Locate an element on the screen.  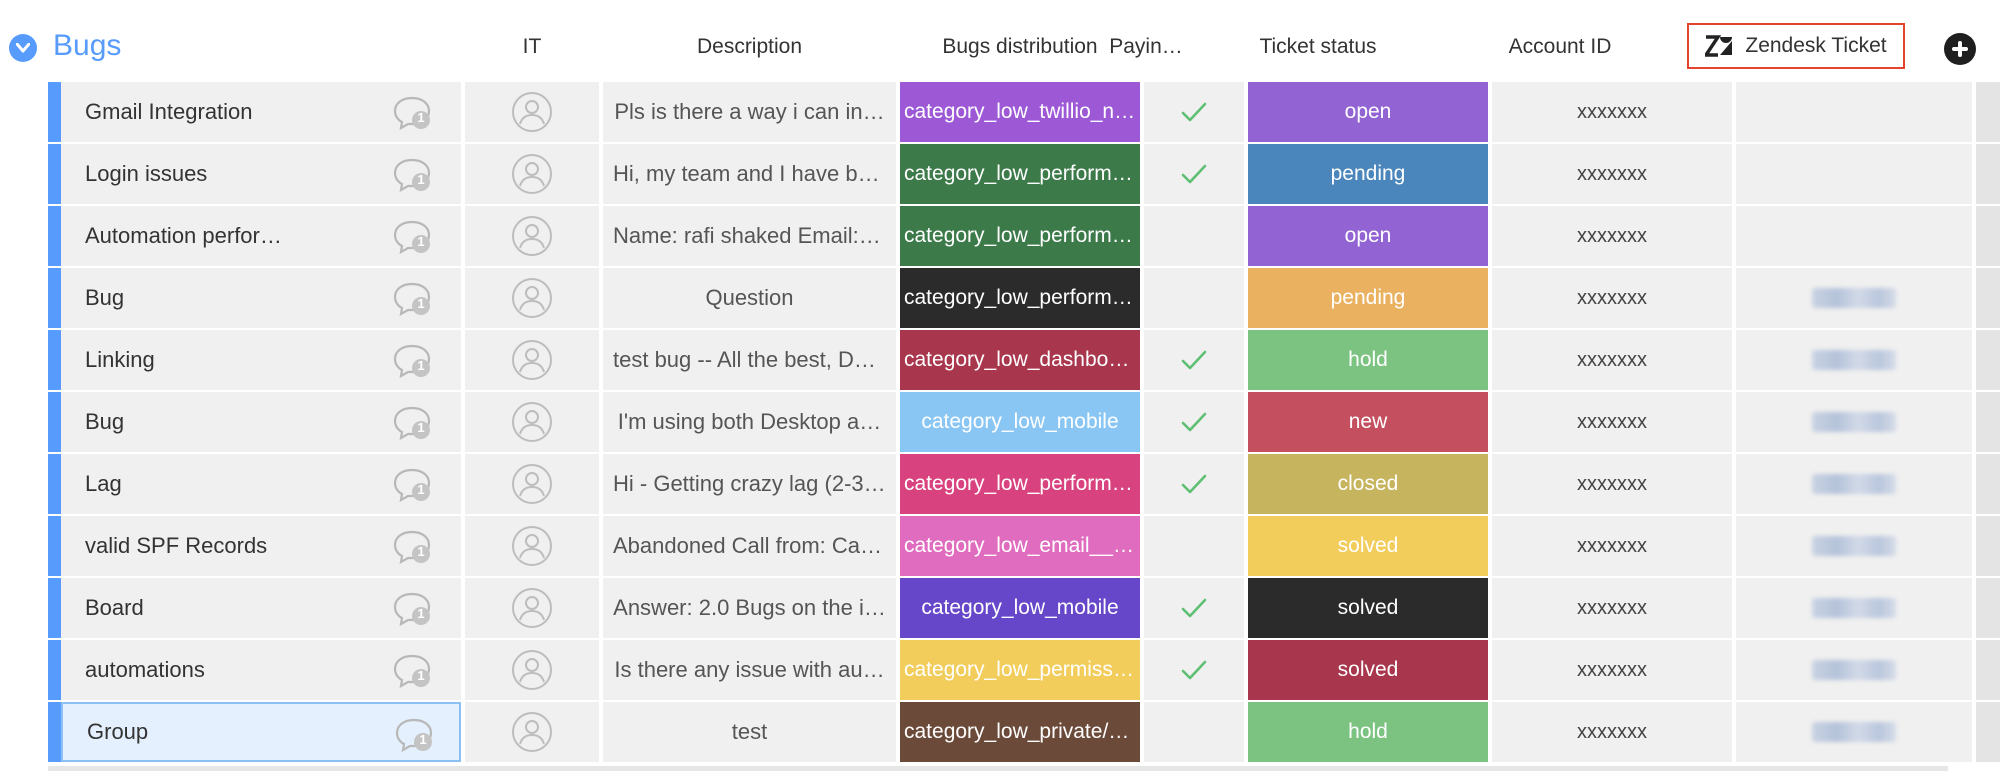
item-name: automations is located at coordinates (145, 670).